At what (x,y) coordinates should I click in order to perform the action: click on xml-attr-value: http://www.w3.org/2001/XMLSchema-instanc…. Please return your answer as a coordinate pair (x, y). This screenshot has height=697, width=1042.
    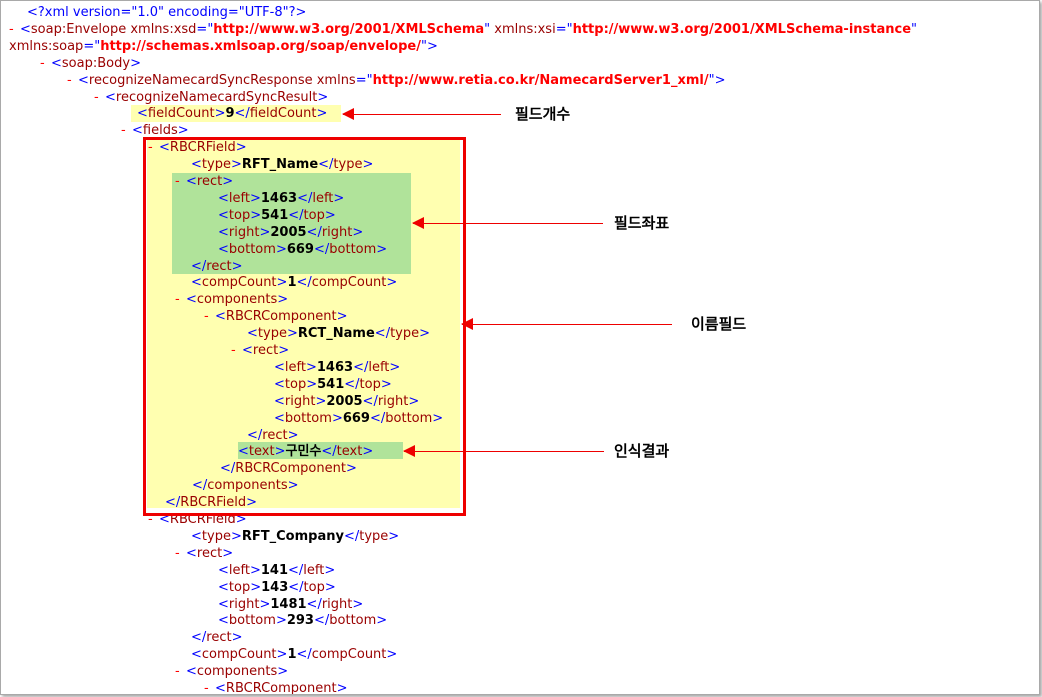
    Looking at the image, I should click on (742, 29).